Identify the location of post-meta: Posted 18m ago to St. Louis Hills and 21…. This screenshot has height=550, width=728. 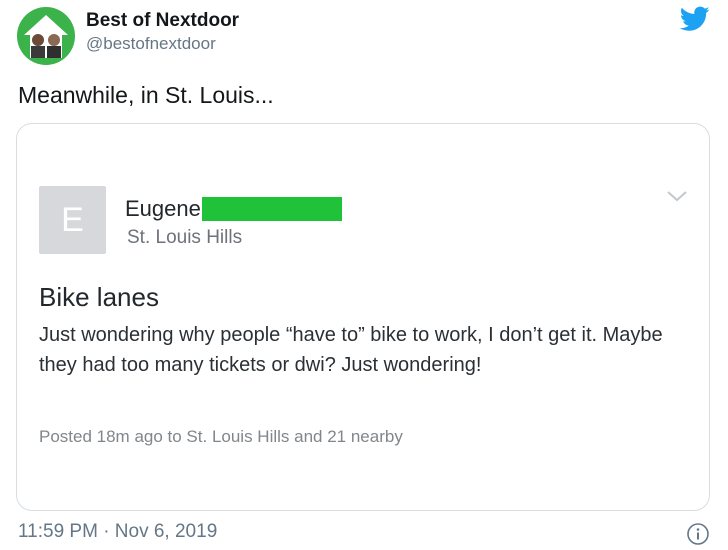
(221, 436).